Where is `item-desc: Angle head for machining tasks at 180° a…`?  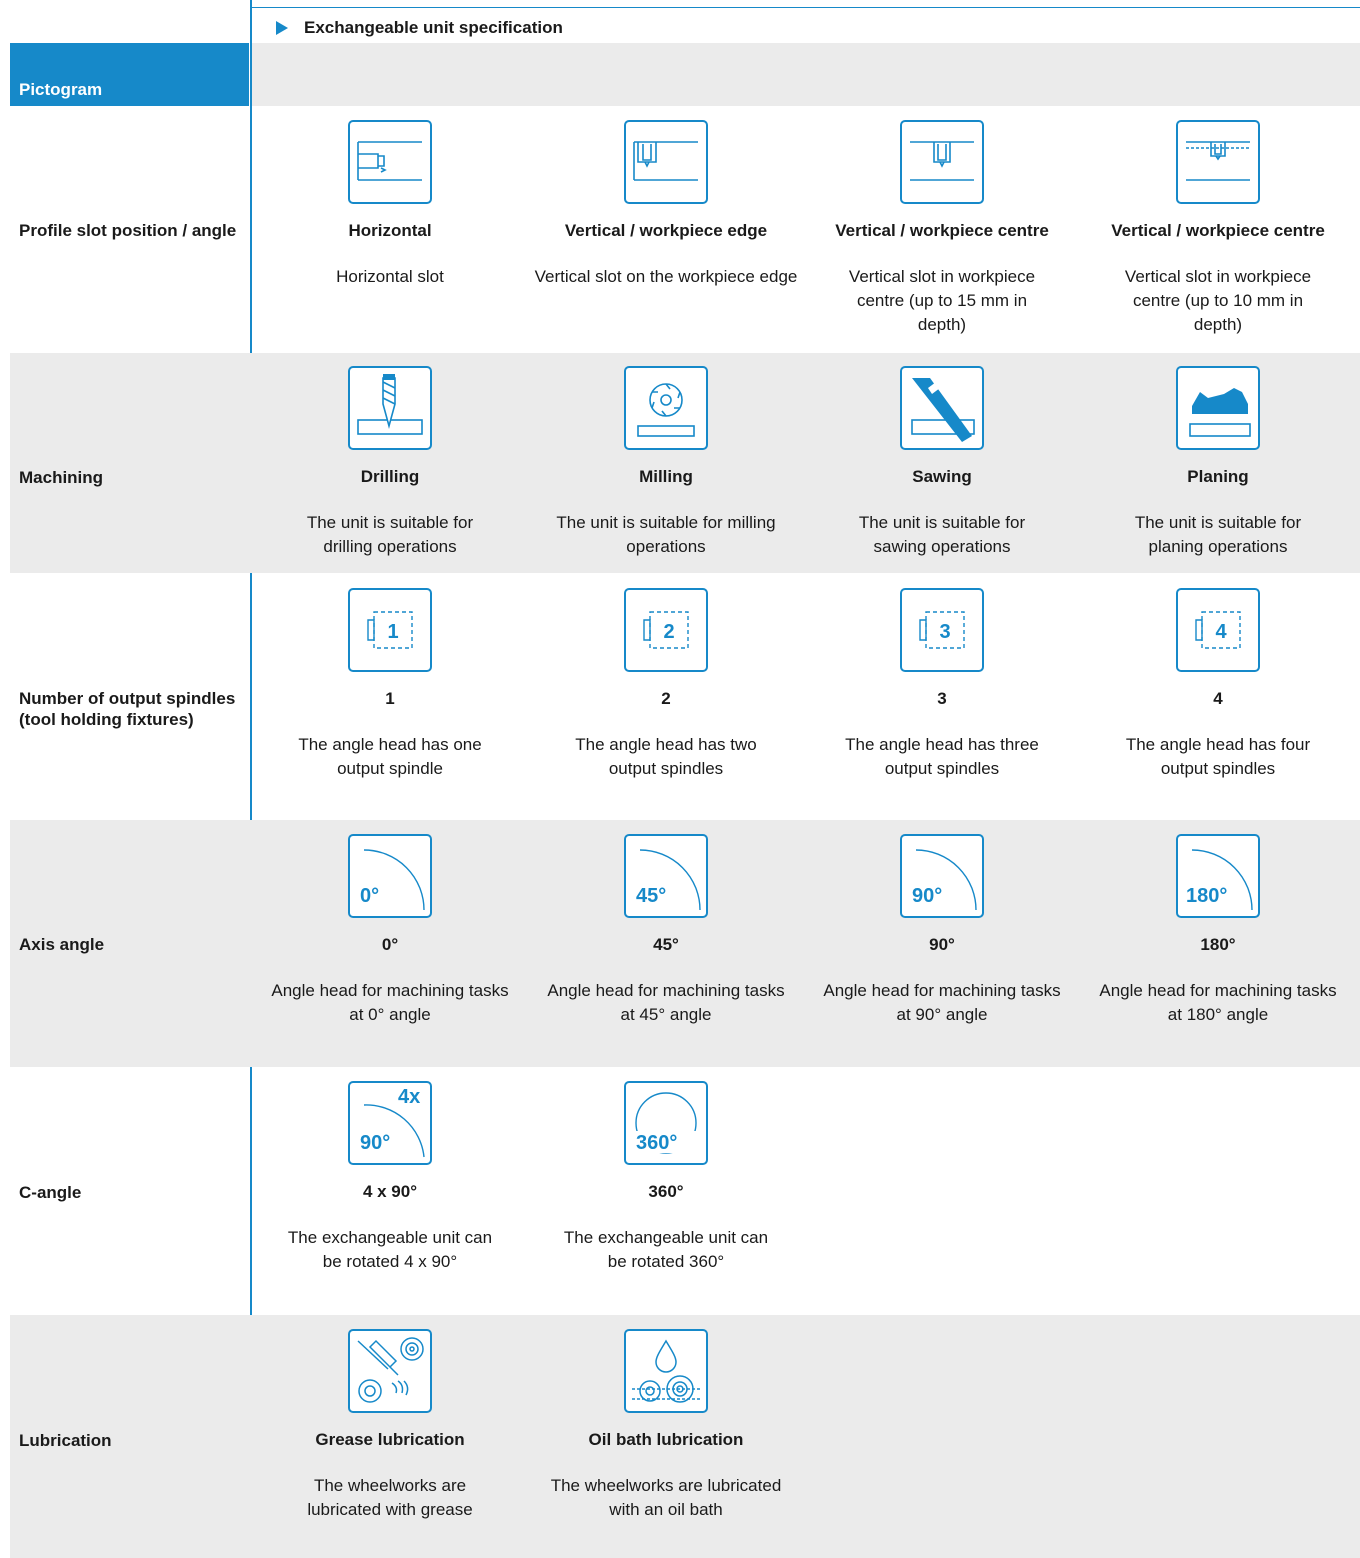 item-desc: Angle head for machining tasks at 180° a… is located at coordinates (1218, 1002).